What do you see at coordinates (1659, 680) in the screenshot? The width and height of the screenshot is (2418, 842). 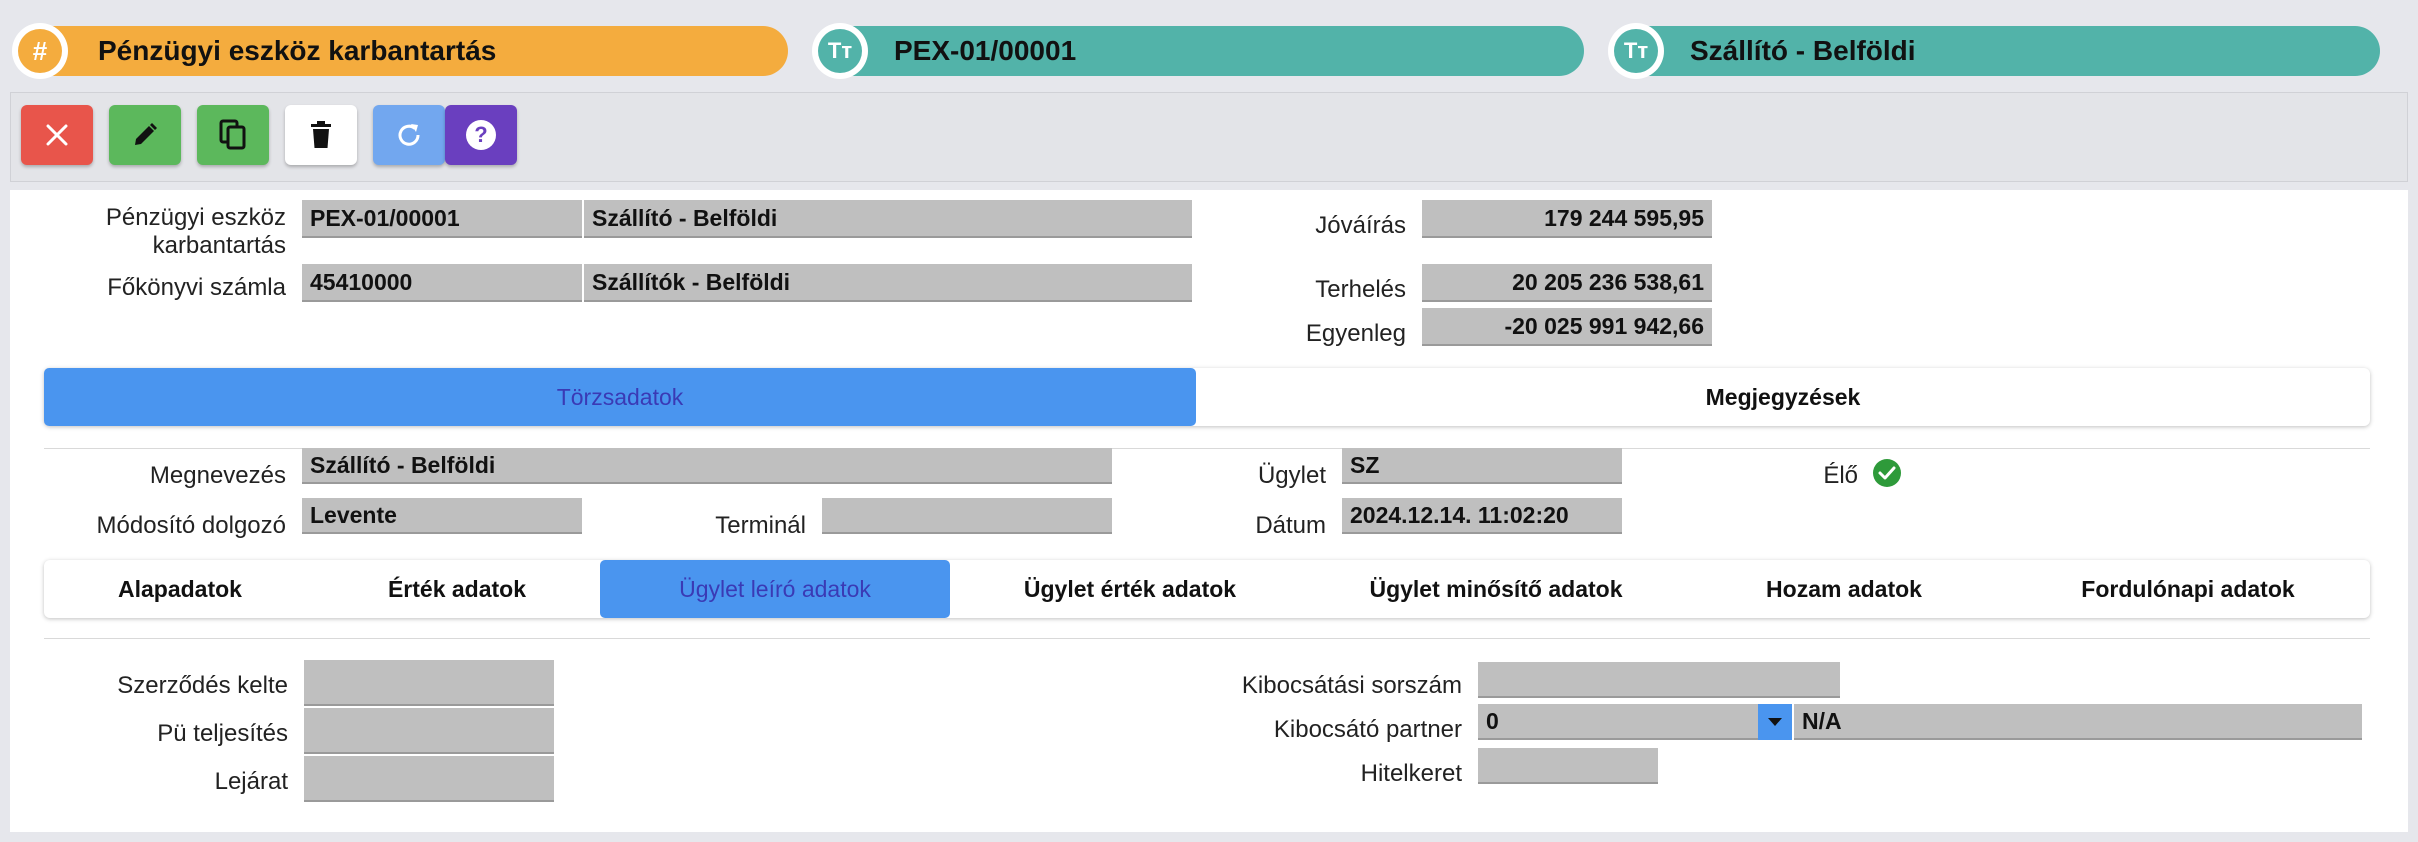 I see `issue-serial-field` at bounding box center [1659, 680].